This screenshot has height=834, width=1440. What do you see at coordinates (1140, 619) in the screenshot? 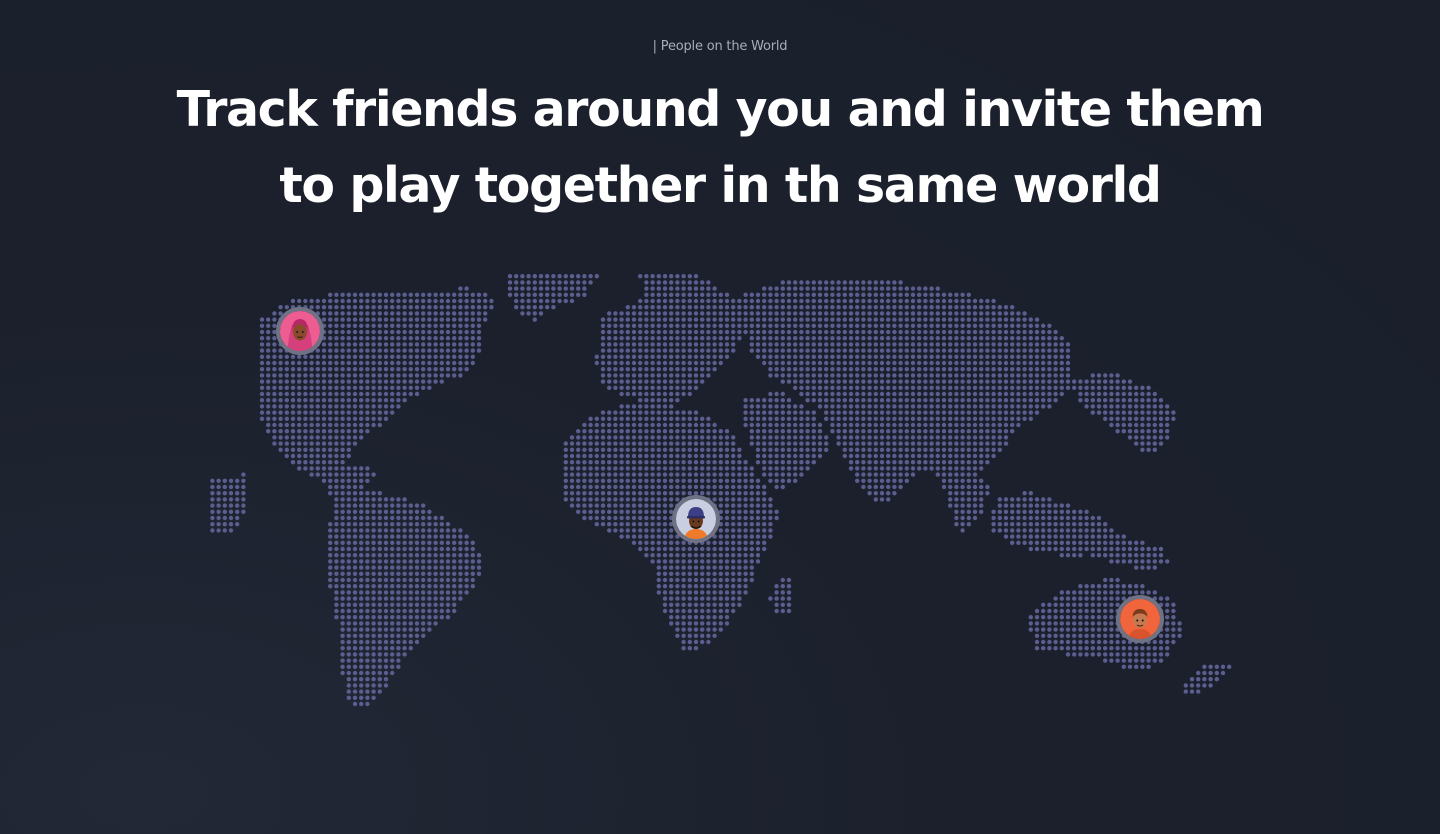
I see `avatar-pin-australia` at bounding box center [1140, 619].